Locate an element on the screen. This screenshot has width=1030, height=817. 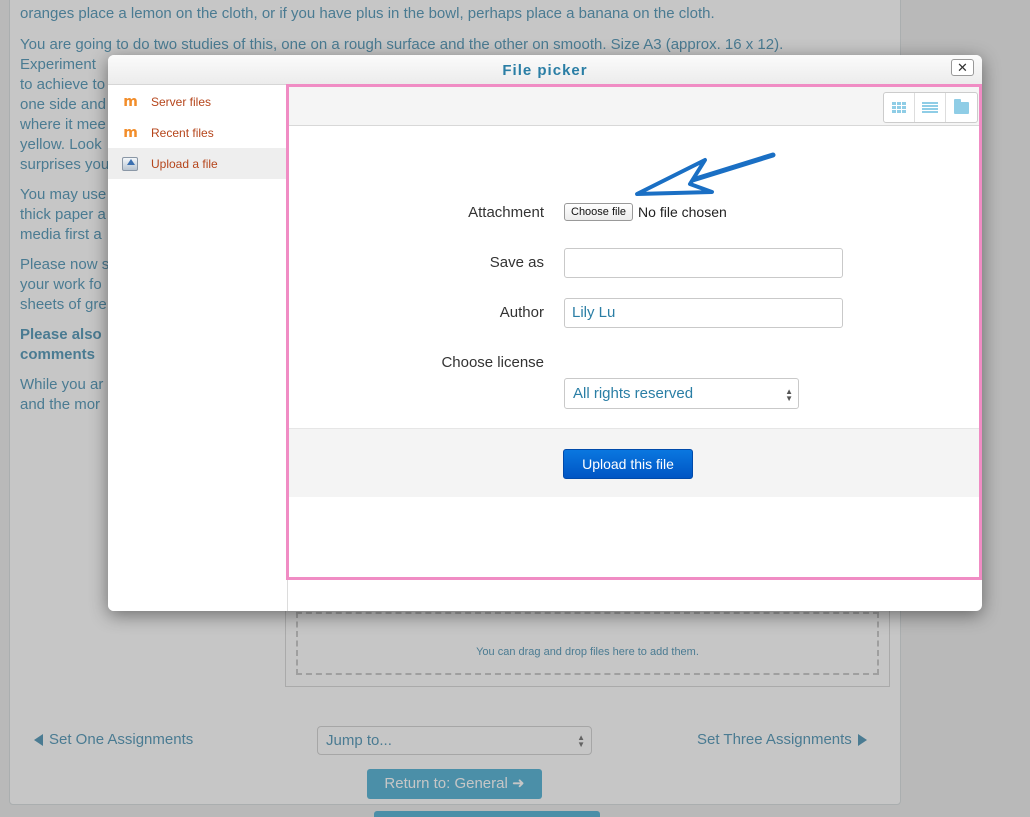
dialog-title: File picker is located at coordinates (545, 70).